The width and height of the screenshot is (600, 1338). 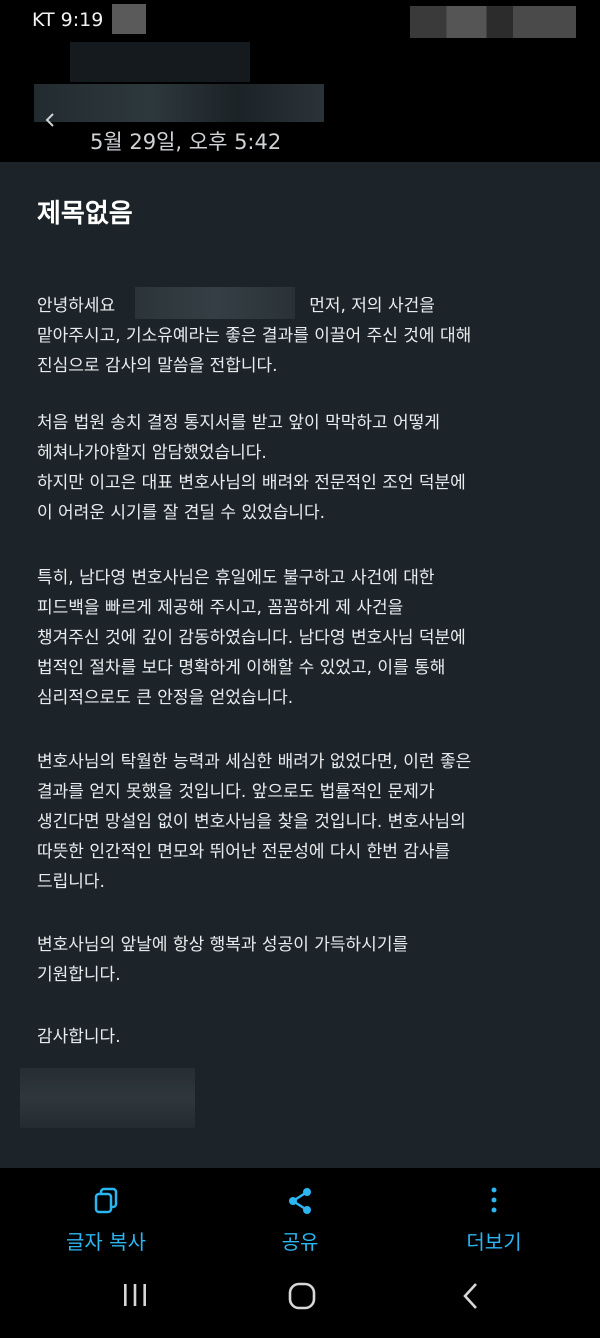 I want to click on message-paragraph-5: 변호사님의 앞날에 항상 행복과 성공이 가득하시기를 기원합니다., so click(x=307, y=960).